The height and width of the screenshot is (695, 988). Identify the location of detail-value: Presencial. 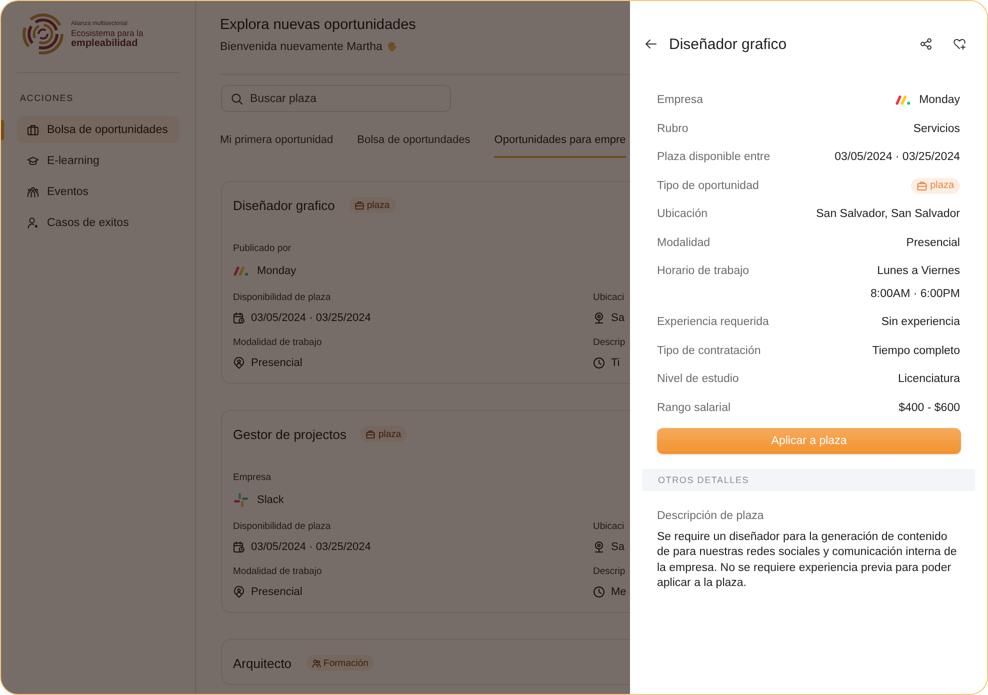
(933, 243).